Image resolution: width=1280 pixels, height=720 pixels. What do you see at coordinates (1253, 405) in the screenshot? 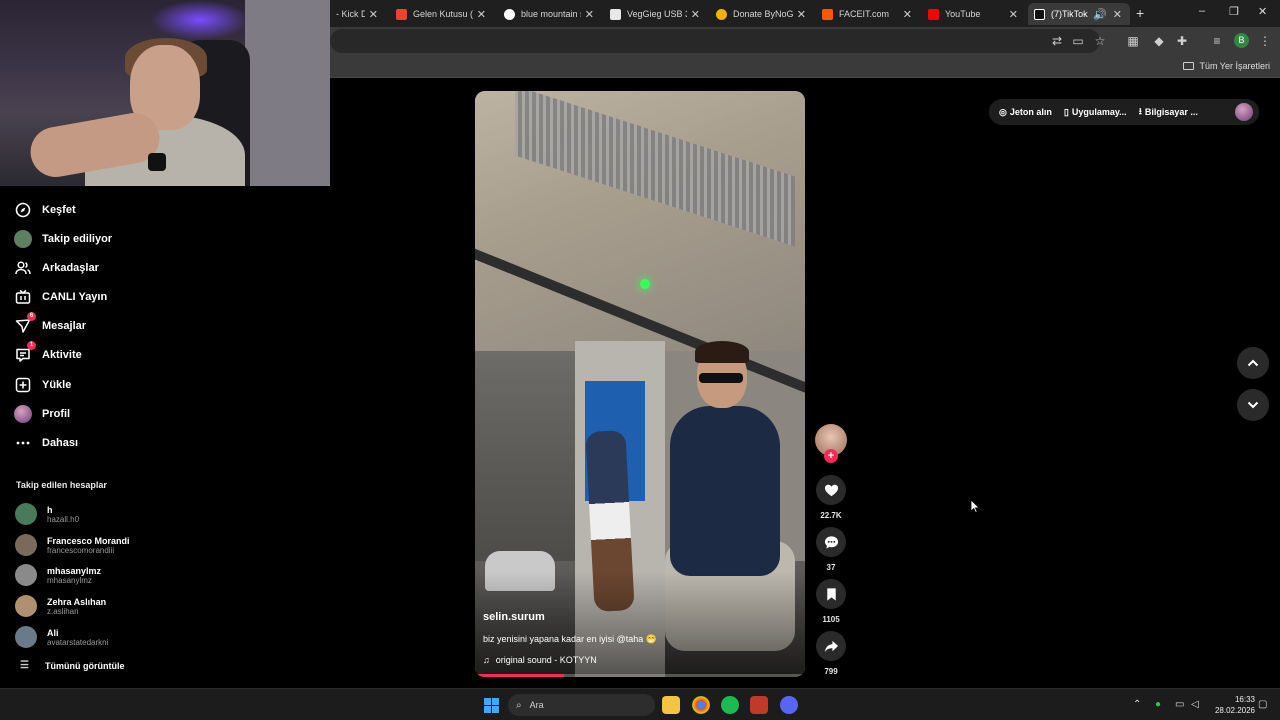
I see `next-video-button` at bounding box center [1253, 405].